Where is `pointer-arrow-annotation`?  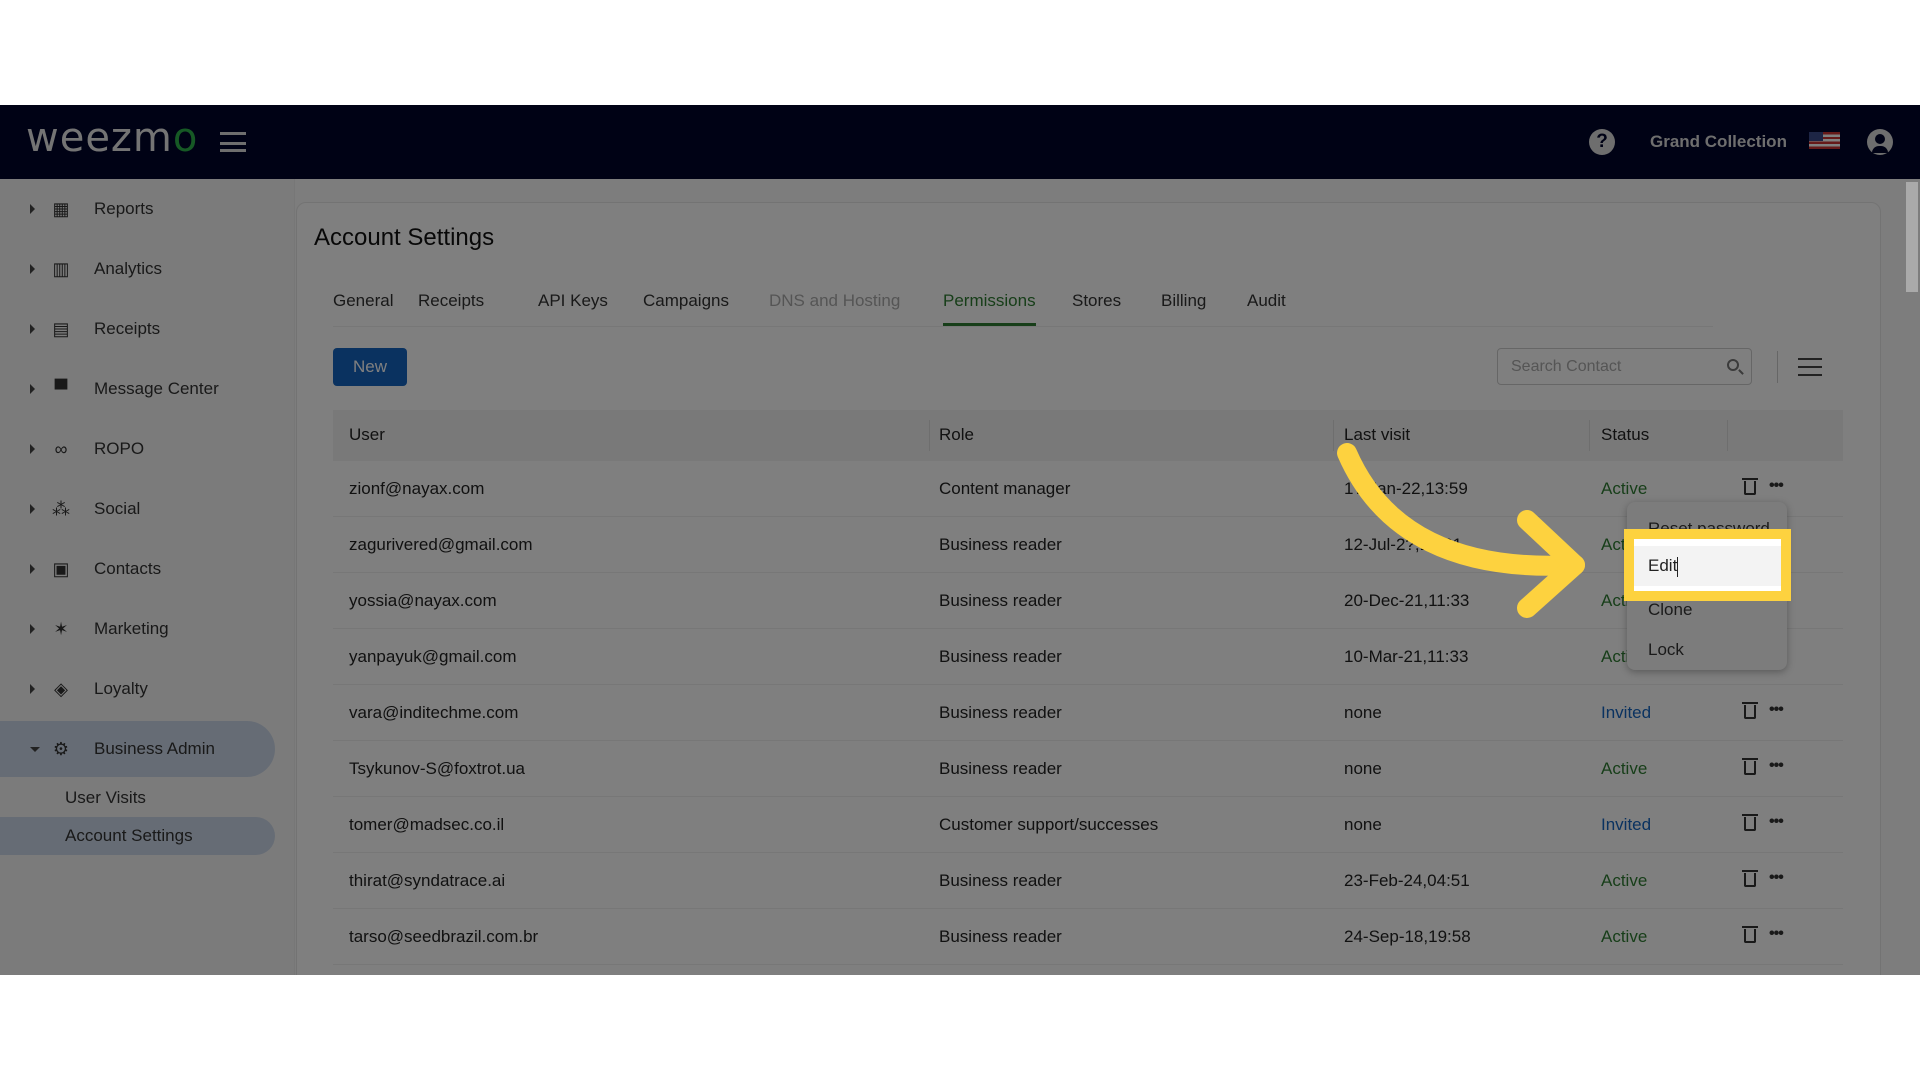 pointer-arrow-annotation is located at coordinates (1461, 530).